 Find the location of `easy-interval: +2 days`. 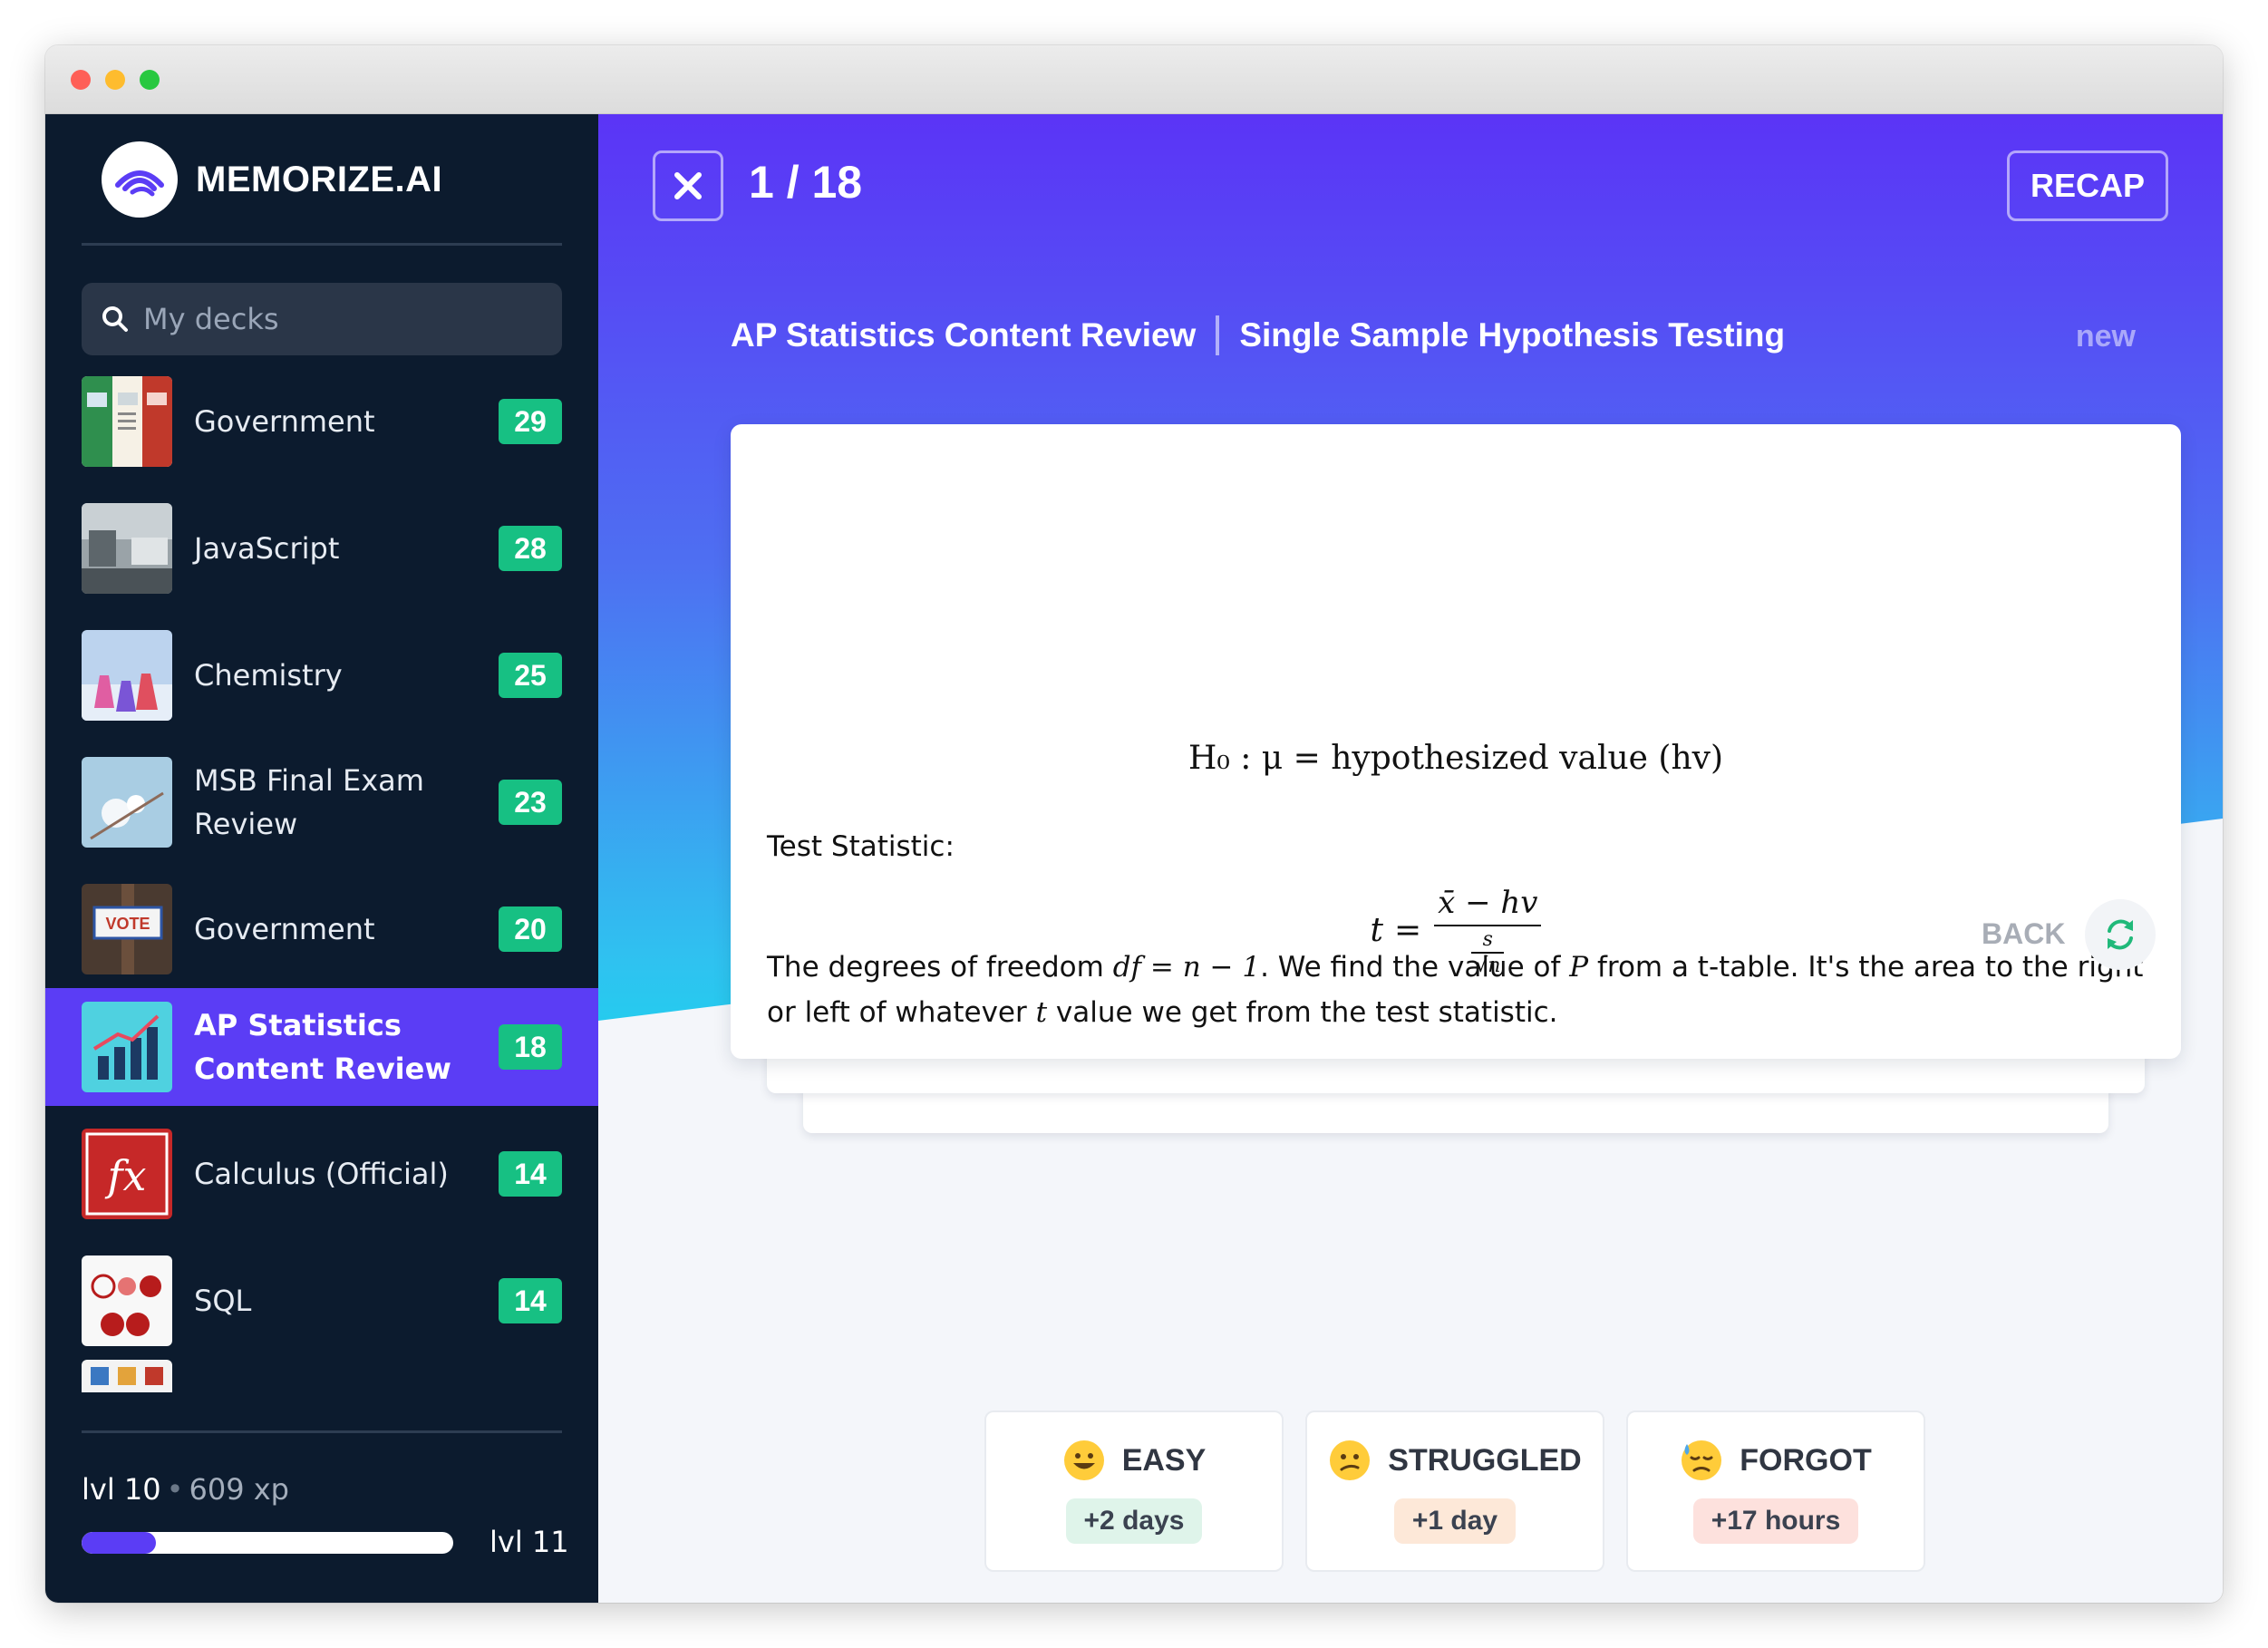

easy-interval: +2 days is located at coordinates (1134, 1521).